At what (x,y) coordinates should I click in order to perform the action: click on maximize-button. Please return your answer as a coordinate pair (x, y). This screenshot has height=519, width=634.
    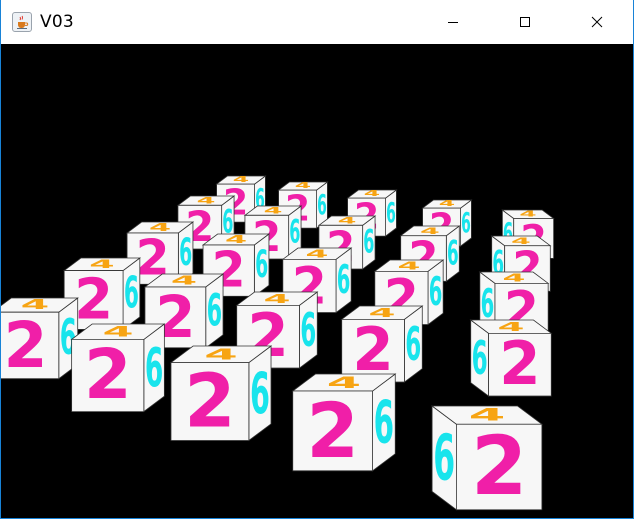
    Looking at the image, I should click on (525, 22).